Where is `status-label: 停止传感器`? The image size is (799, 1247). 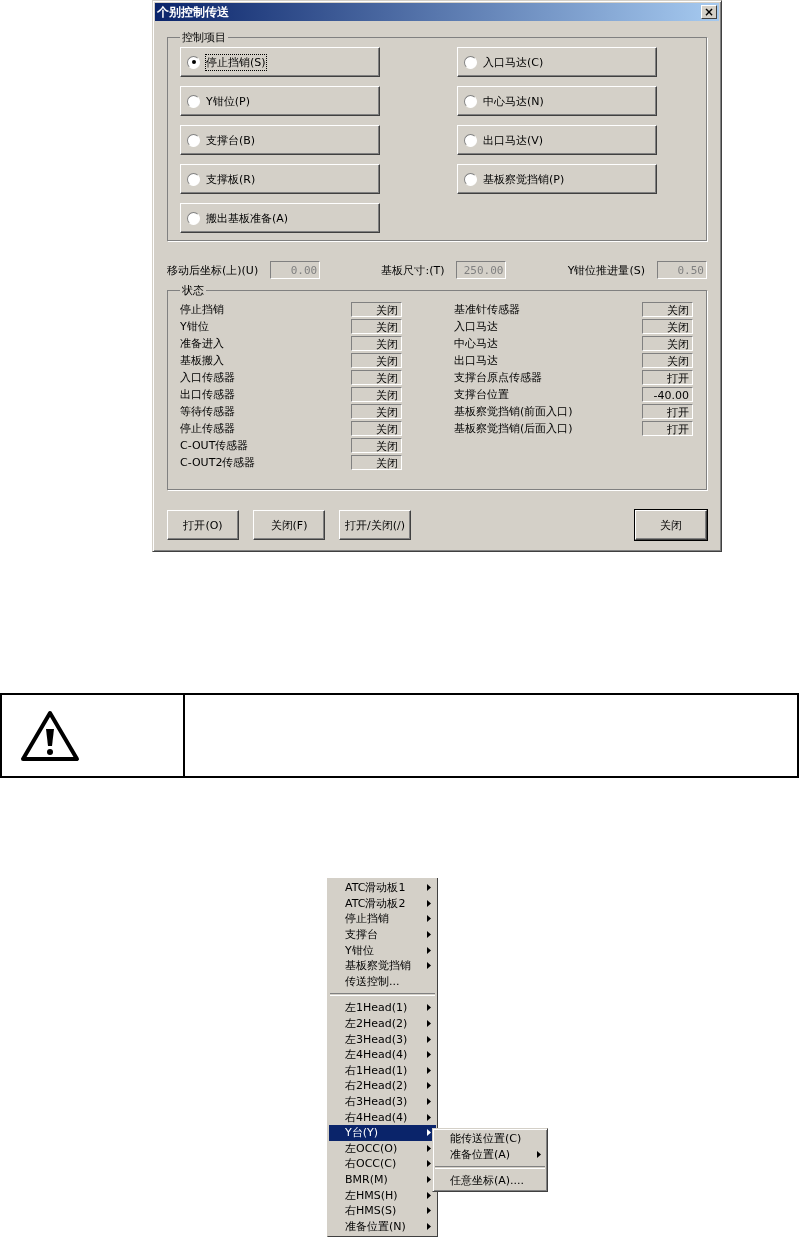
status-label: 停止传感器 is located at coordinates (208, 428).